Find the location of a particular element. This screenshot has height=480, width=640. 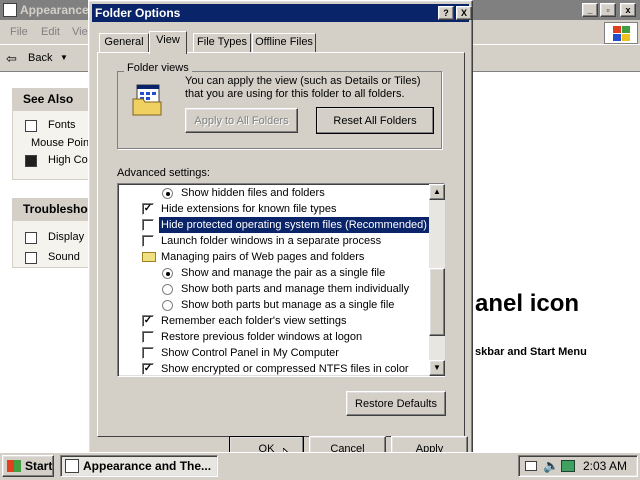

setting-label: Show Control Panel in My Computer is located at coordinates (250, 353).